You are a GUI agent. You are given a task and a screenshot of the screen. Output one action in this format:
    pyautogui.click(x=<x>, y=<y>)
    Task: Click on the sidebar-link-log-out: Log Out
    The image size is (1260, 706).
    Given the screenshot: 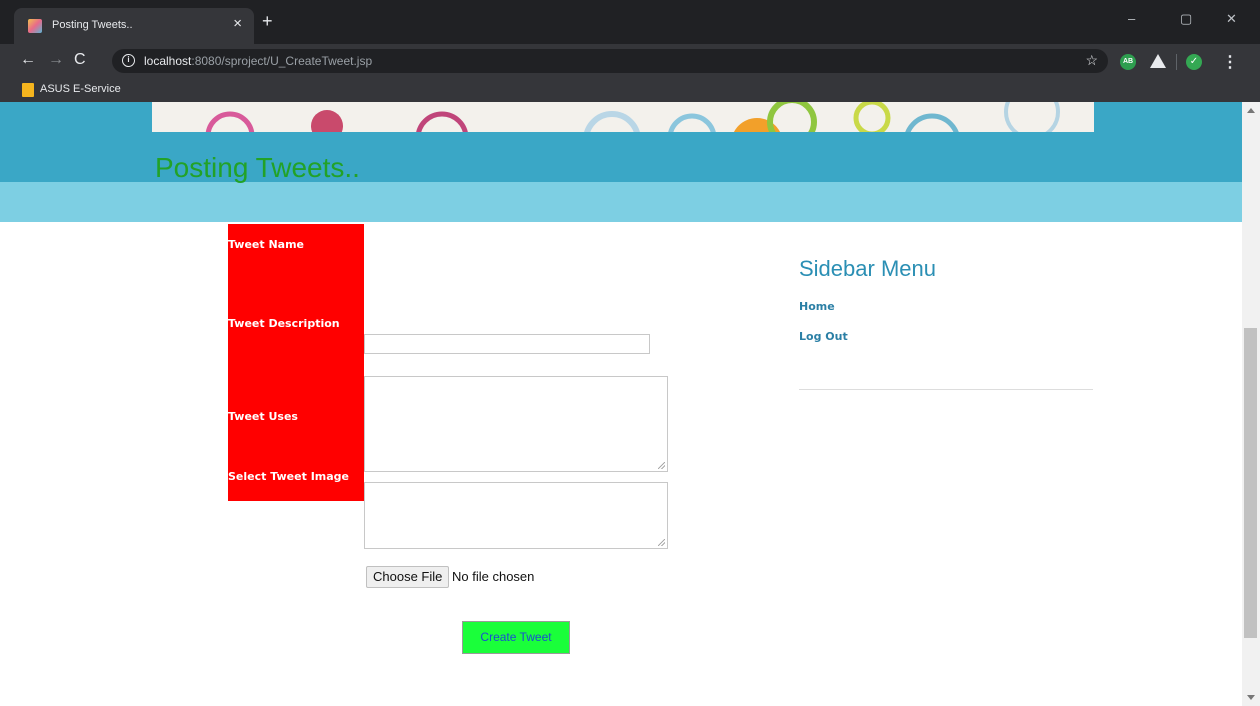 What is the action you would take?
    pyautogui.click(x=823, y=336)
    